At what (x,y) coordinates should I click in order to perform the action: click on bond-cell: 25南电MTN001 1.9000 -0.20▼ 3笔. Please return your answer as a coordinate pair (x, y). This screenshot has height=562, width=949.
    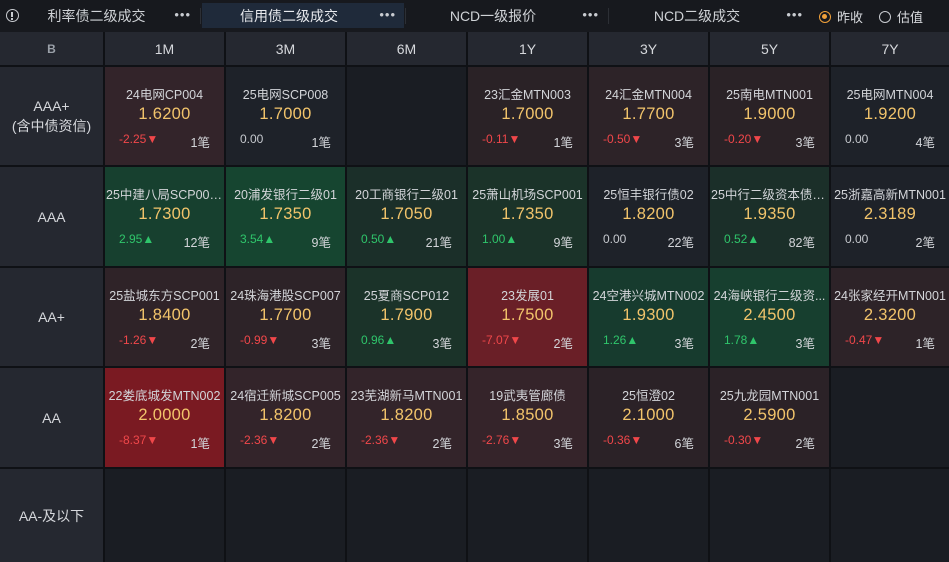
    Looking at the image, I should click on (769, 116).